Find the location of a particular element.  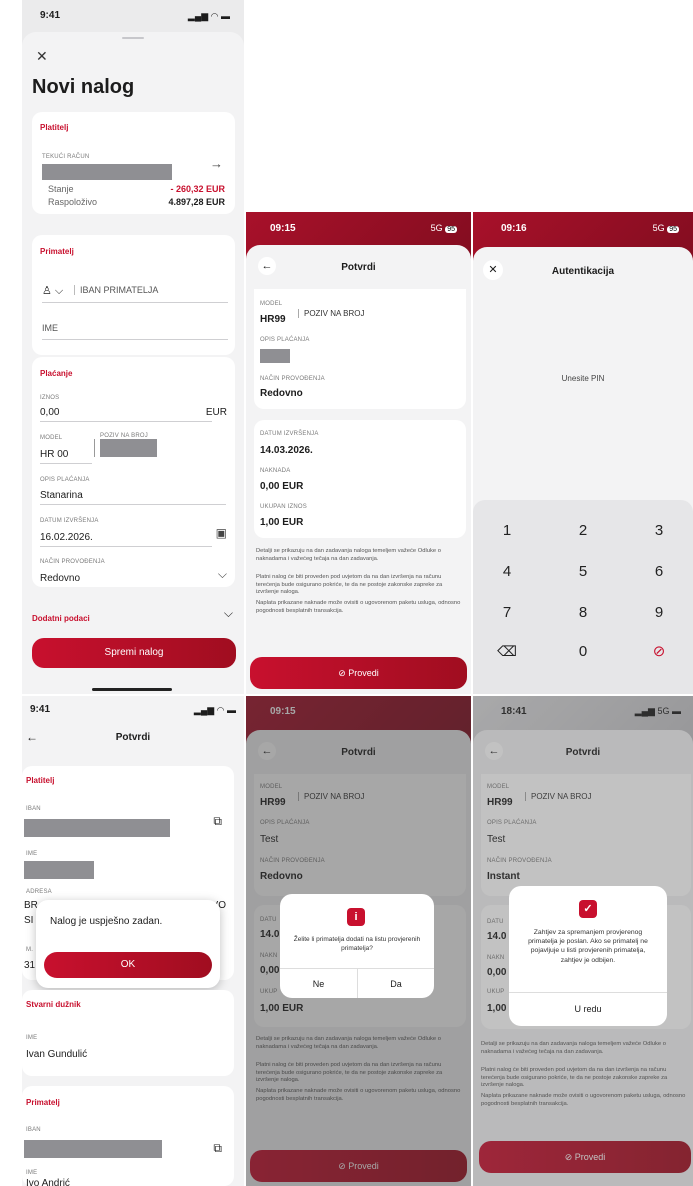

page-title: Autentikacija is located at coordinates (583, 271).